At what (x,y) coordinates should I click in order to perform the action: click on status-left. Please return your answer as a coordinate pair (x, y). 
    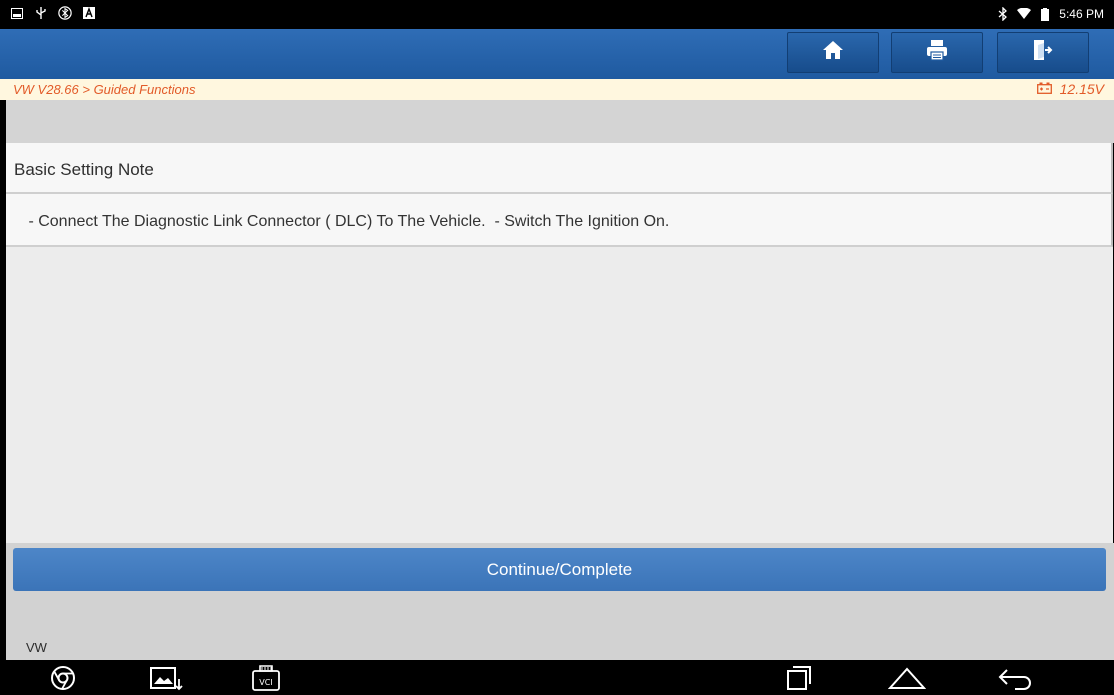
    Looking at the image, I should click on (53, 13).